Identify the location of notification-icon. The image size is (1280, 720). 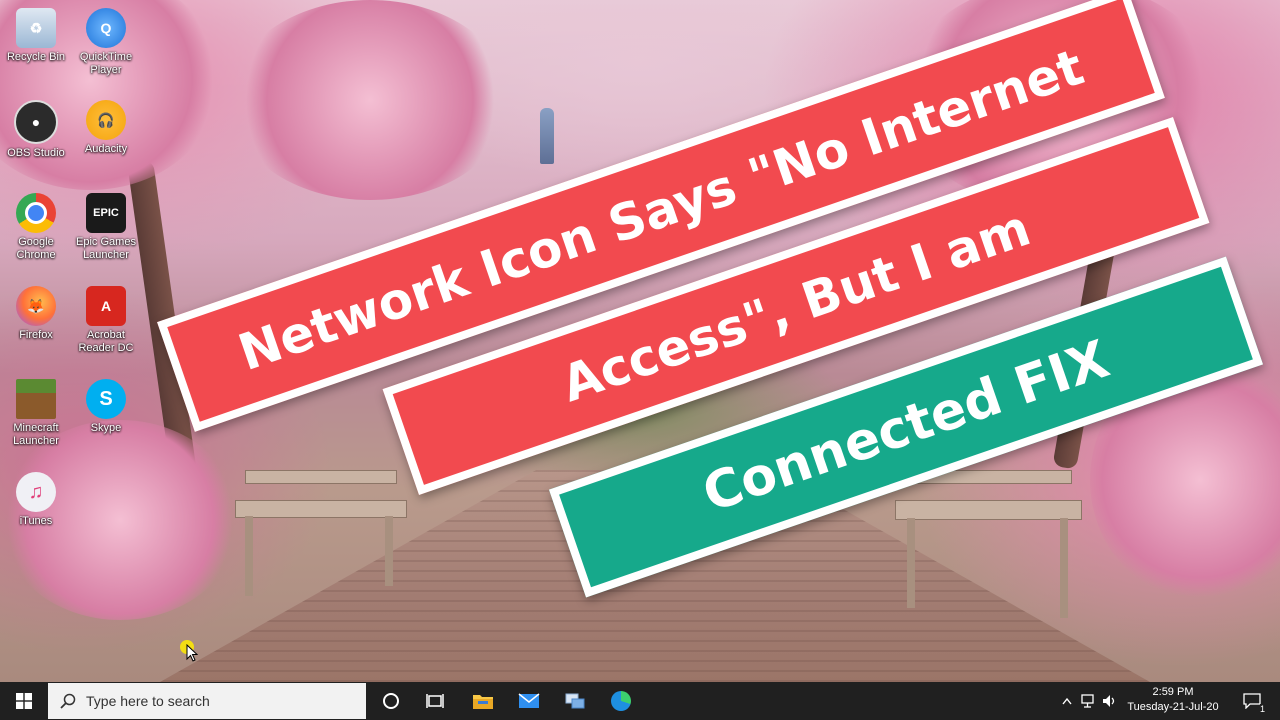
(1252, 701).